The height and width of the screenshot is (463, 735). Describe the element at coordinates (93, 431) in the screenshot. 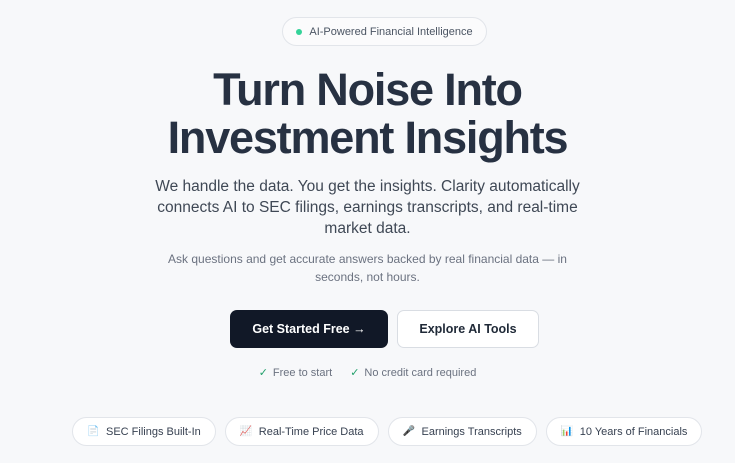

I see `document-icon: 📄` at that location.